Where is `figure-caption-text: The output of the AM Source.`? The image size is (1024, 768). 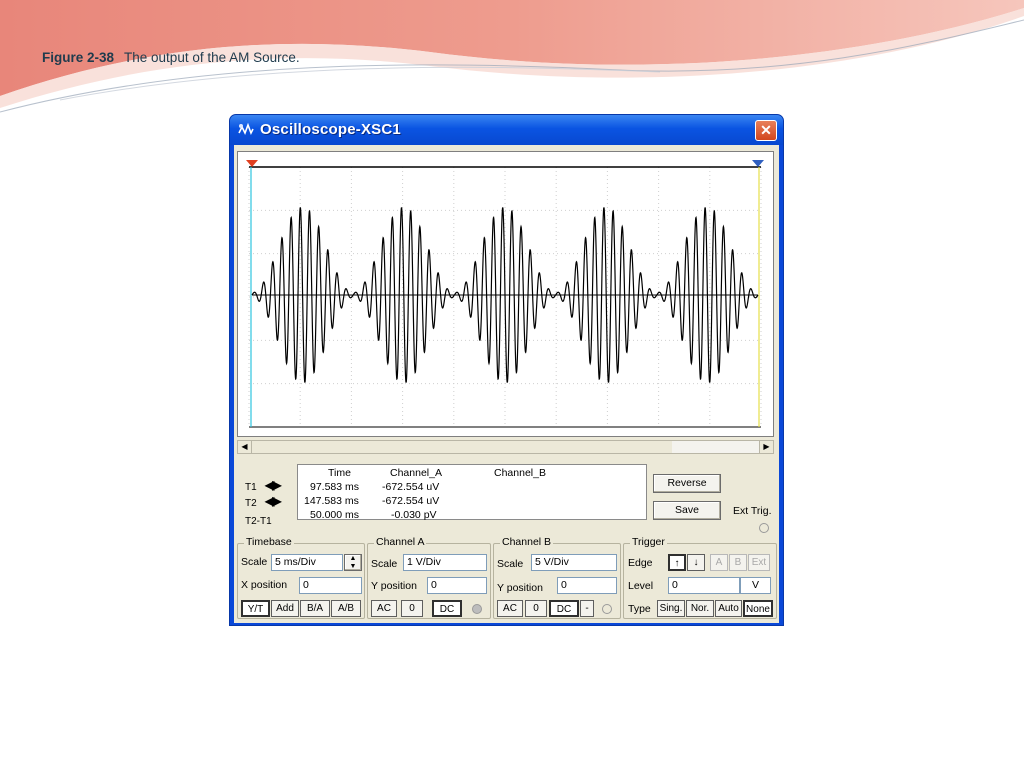
figure-caption-text: The output of the AM Source. is located at coordinates (212, 57).